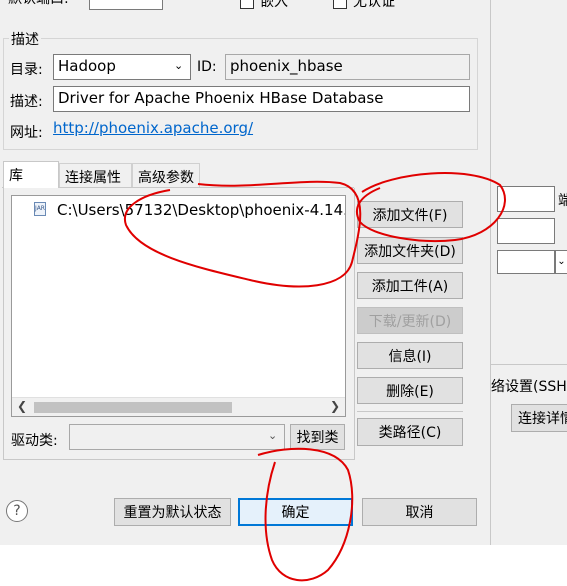 The image size is (567, 586). Describe the element at coordinates (430, 207) in the screenshot. I see `annotation-add-file-circle` at that location.